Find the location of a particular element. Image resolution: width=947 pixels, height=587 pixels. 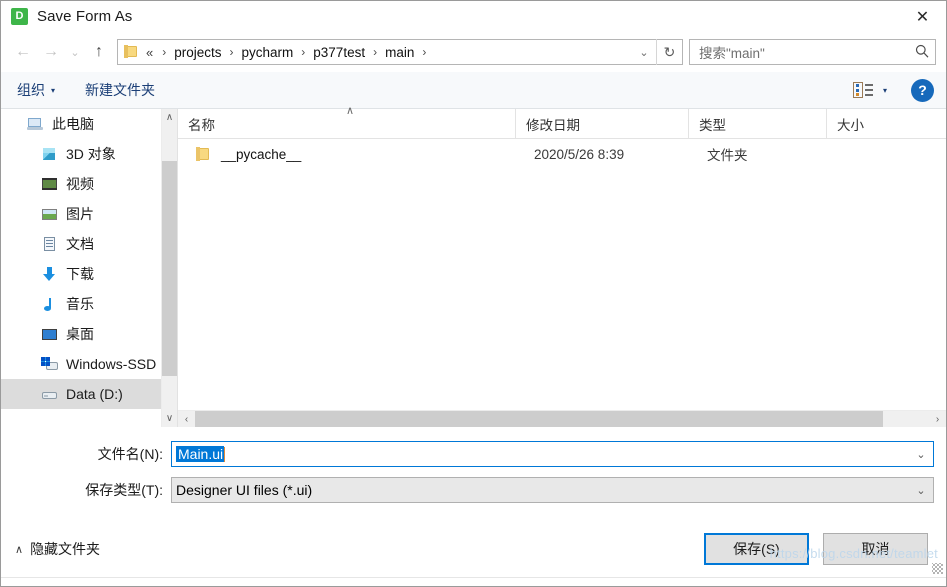

new-folder-button: 新建文件夹 is located at coordinates (120, 90).